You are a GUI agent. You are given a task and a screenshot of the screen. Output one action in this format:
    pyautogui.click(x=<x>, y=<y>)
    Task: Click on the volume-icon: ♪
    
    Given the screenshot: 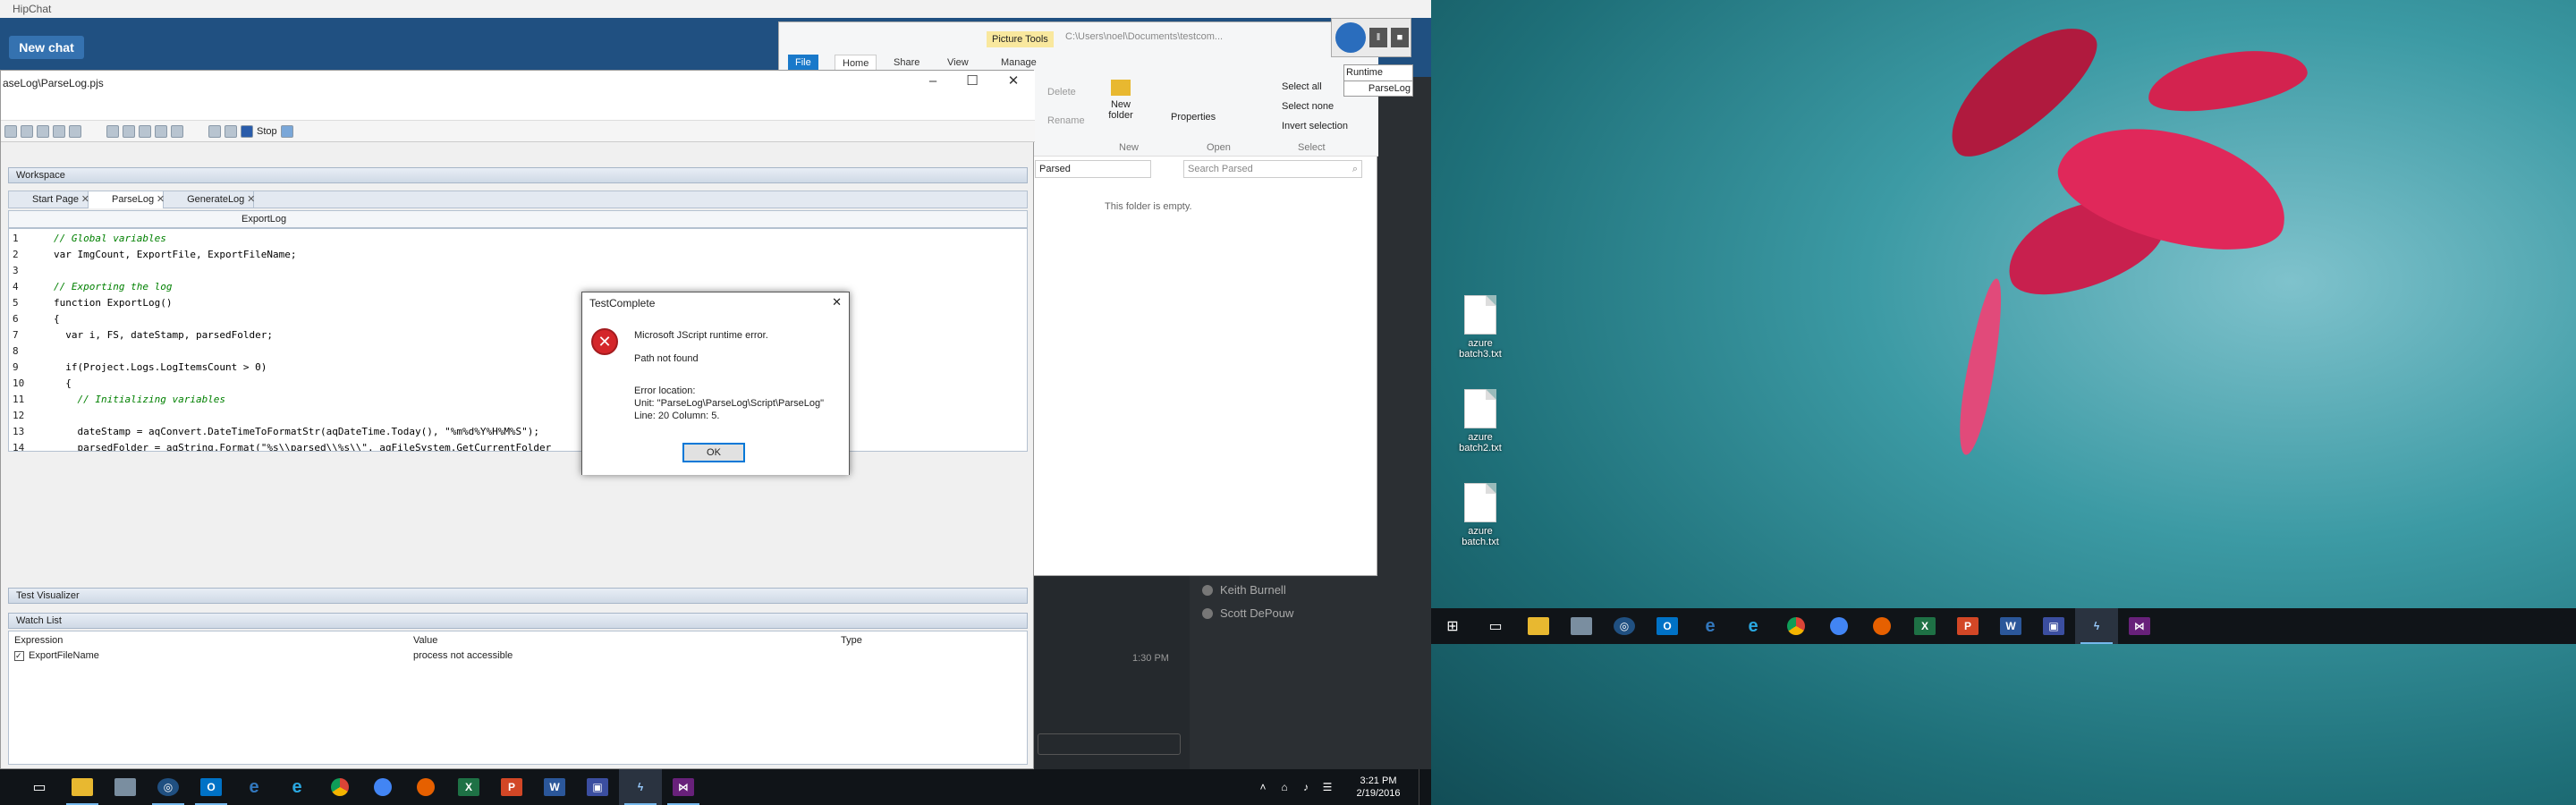 What is the action you would take?
    pyautogui.click(x=1306, y=787)
    